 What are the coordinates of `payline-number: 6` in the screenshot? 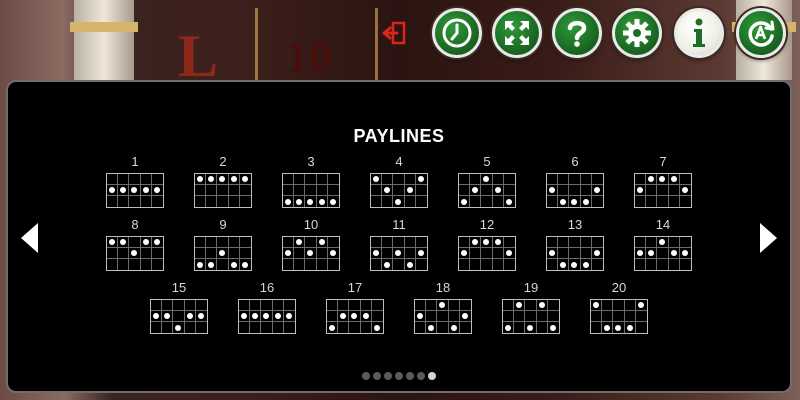 It's located at (575, 161).